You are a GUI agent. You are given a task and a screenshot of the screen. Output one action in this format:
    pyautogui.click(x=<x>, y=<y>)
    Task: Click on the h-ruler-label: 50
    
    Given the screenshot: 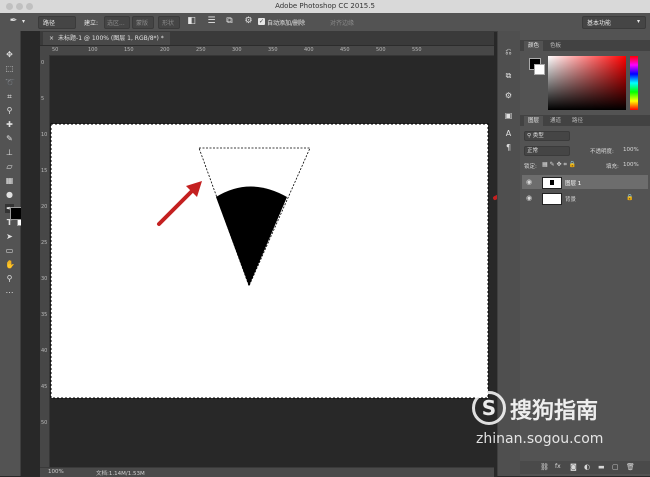 What is the action you would take?
    pyautogui.click(x=55, y=50)
    